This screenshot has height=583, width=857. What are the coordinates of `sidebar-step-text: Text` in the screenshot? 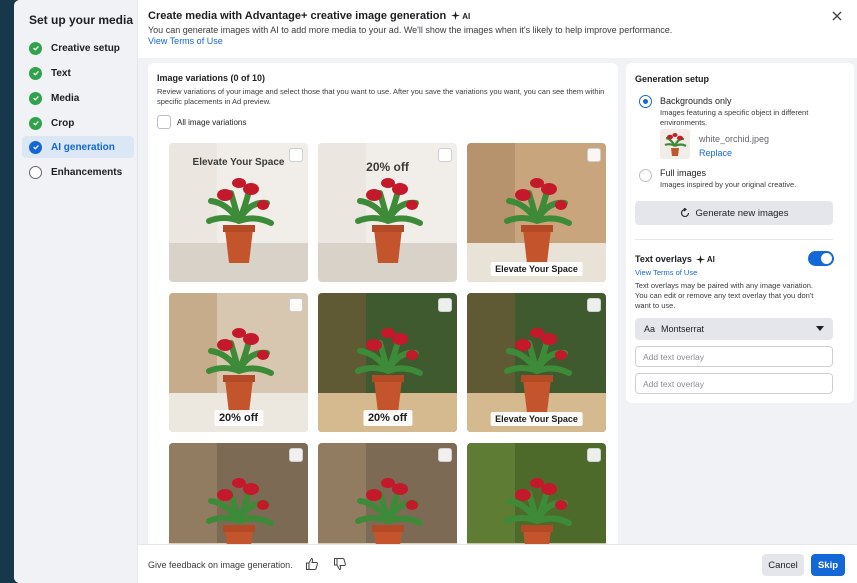 It's located at (78, 73).